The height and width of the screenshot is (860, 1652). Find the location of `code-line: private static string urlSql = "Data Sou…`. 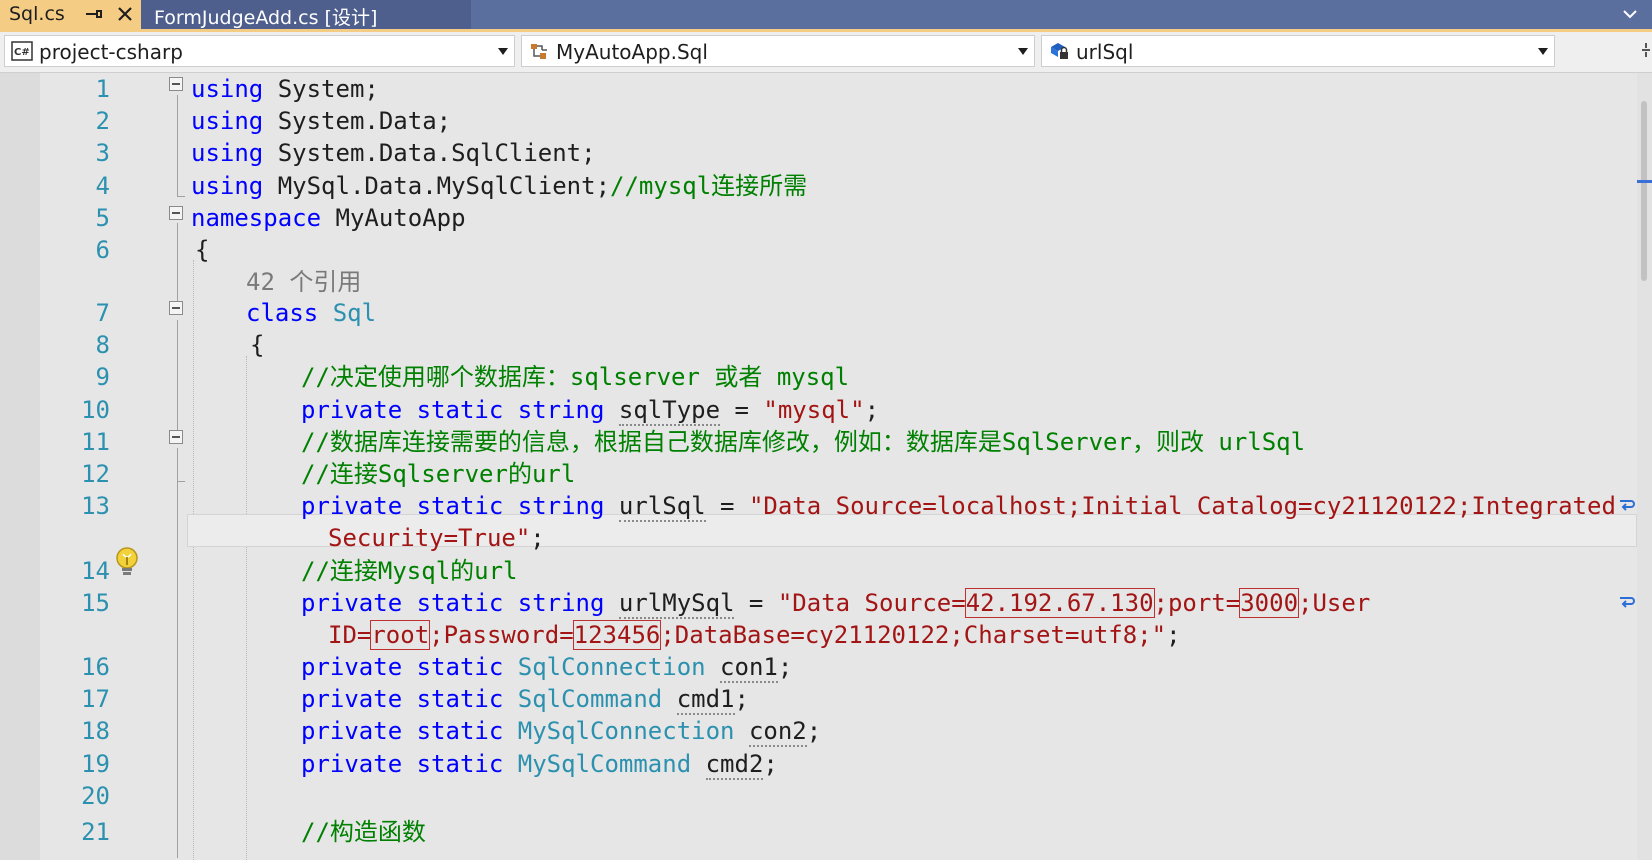

code-line: private static string urlSql = "Data Sou… is located at coordinates (958, 507).